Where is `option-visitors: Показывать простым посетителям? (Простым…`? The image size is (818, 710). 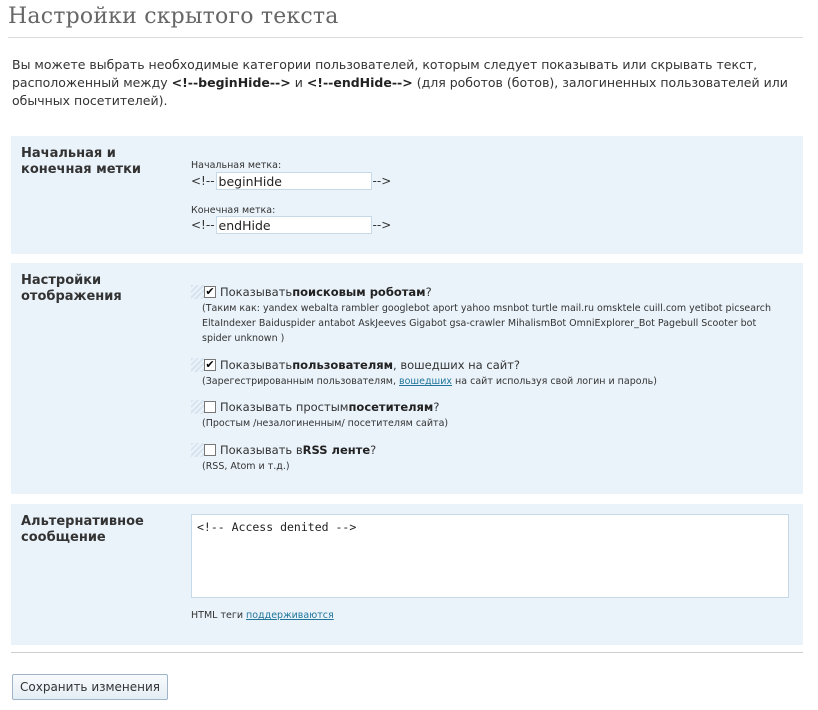 option-visitors: Показывать простым посетителям? (Простым… is located at coordinates (491, 415).